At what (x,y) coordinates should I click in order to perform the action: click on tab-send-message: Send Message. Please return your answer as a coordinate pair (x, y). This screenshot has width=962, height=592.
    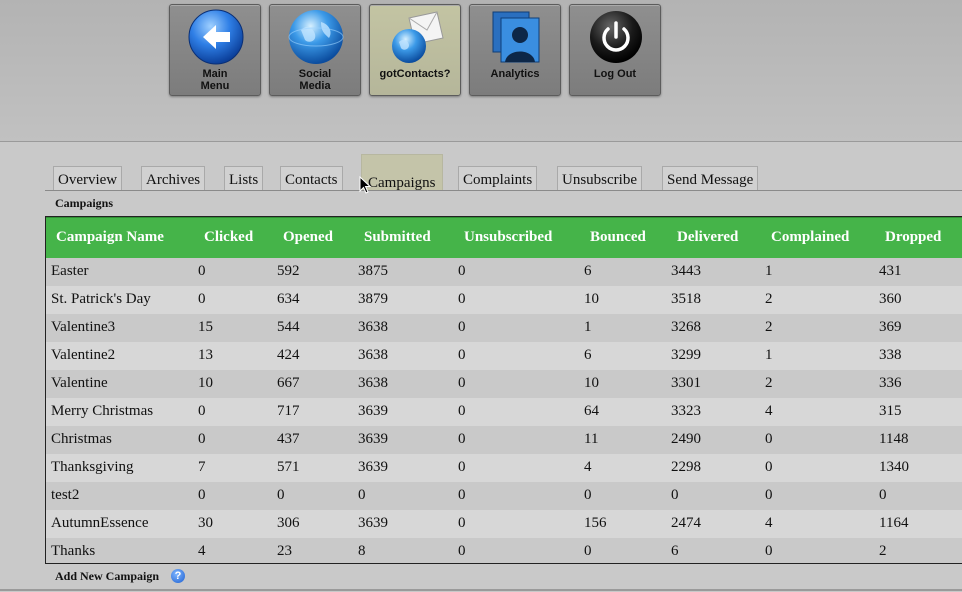
    Looking at the image, I should click on (710, 178).